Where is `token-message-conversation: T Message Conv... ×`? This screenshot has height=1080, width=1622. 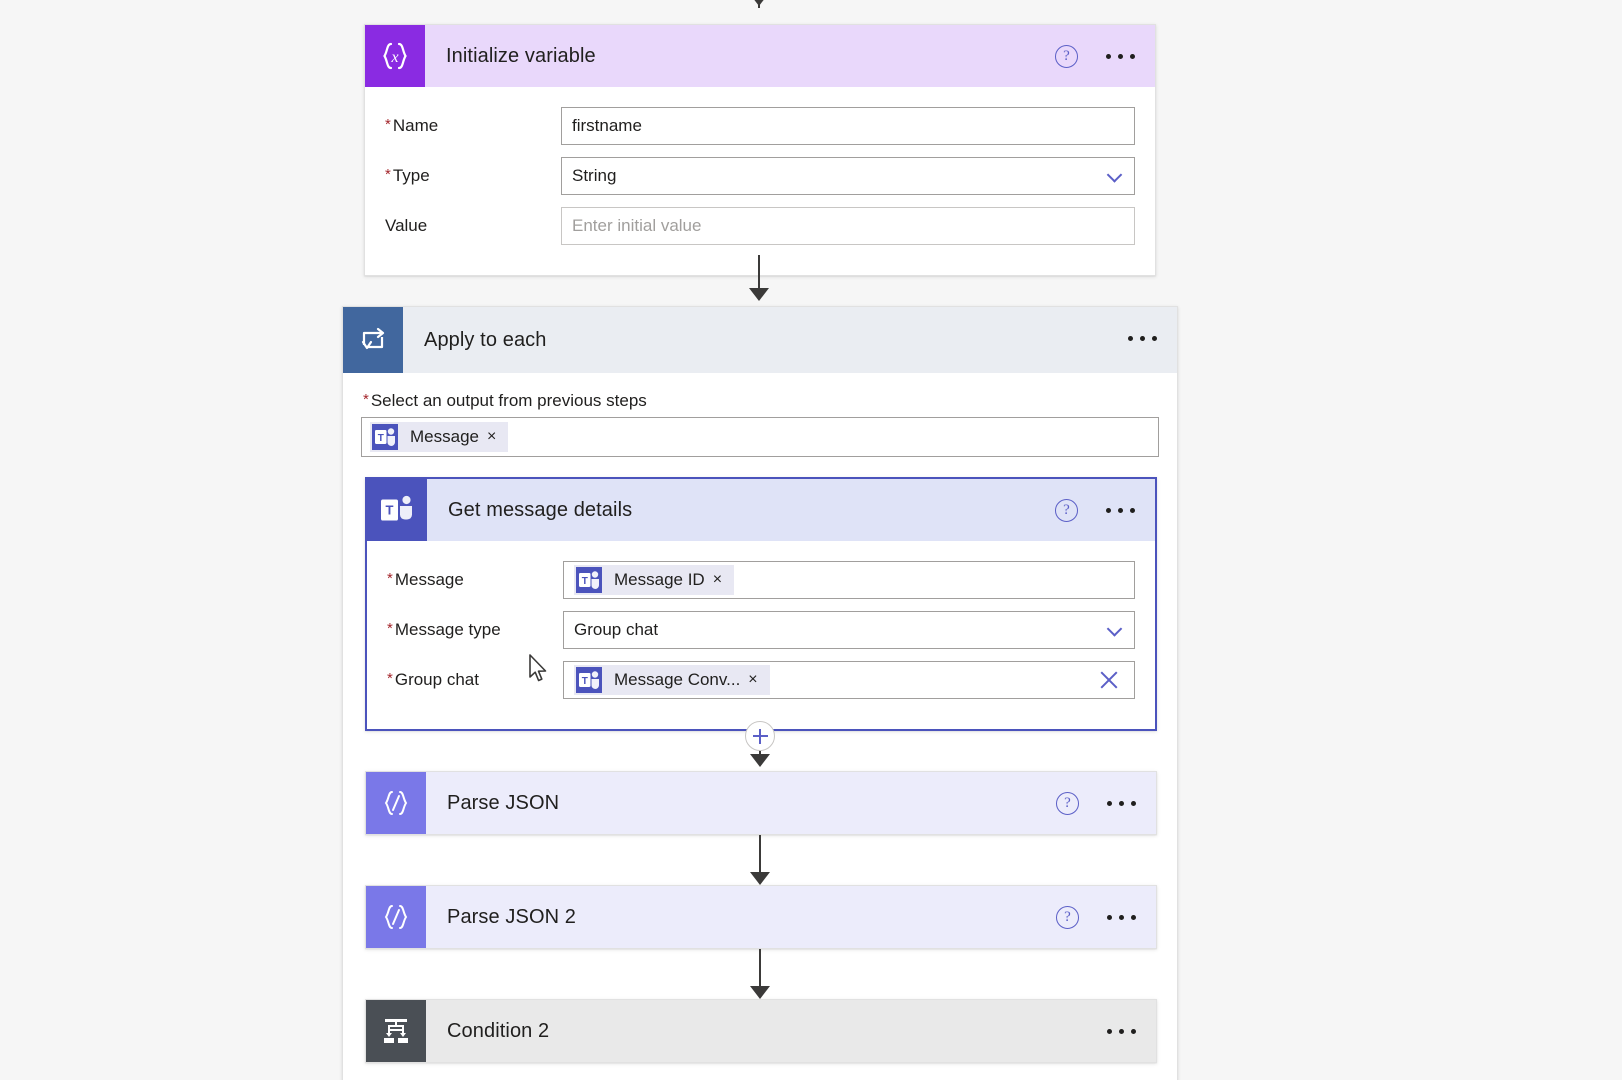 token-message-conversation: T Message Conv... × is located at coordinates (672, 680).